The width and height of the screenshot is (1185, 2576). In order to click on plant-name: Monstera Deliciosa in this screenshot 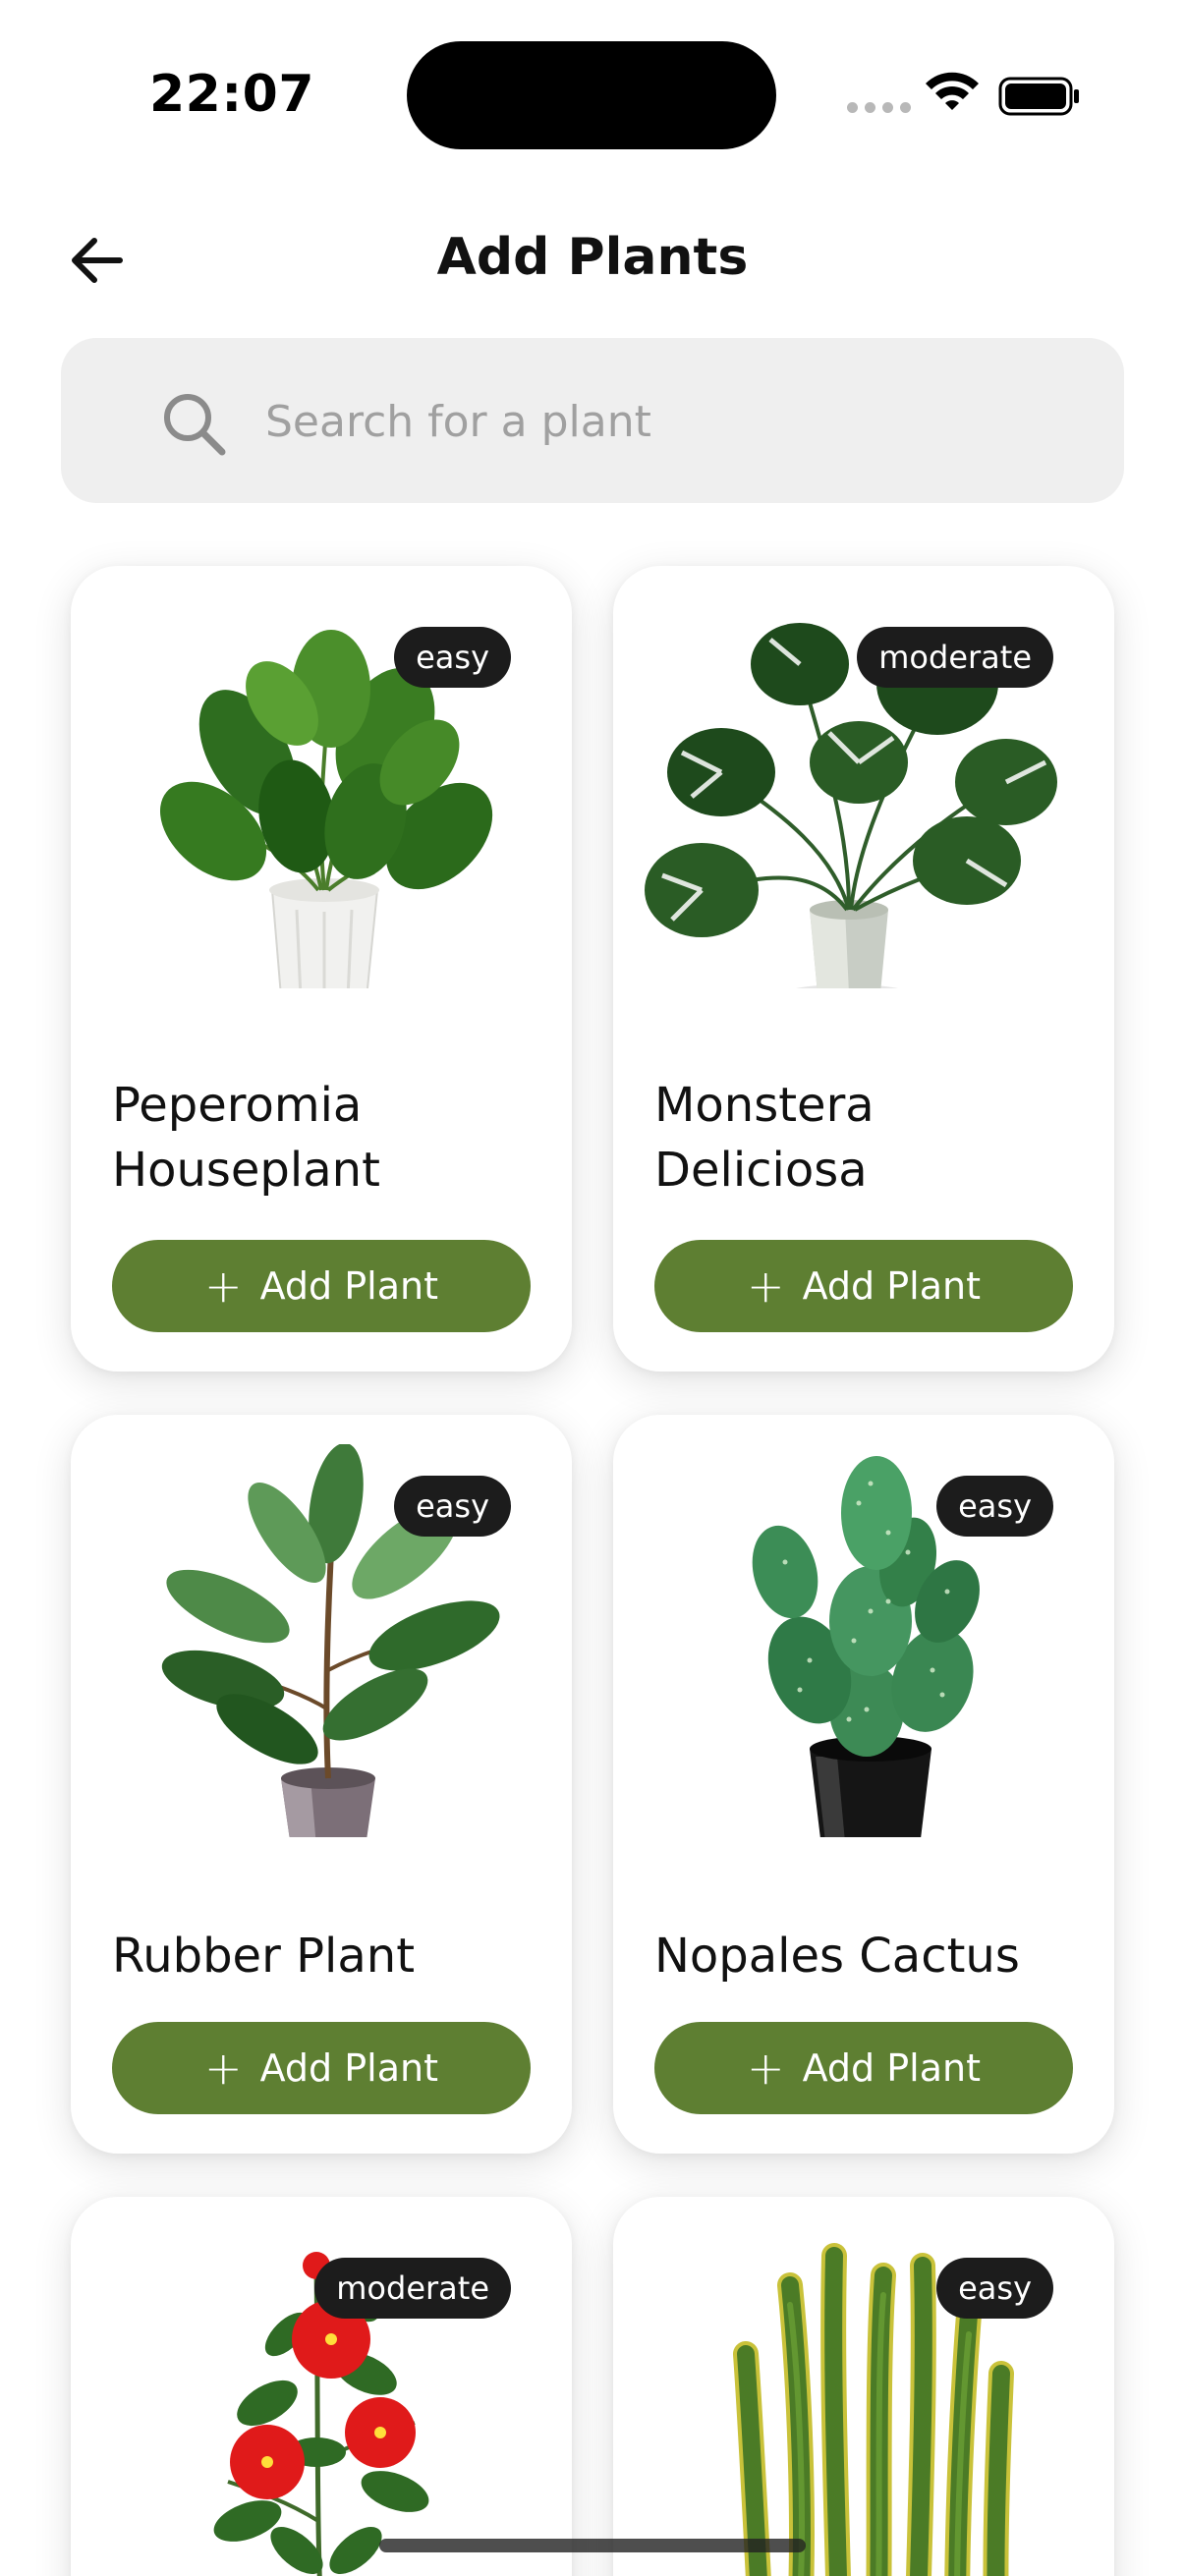, I will do `click(765, 1138)`.